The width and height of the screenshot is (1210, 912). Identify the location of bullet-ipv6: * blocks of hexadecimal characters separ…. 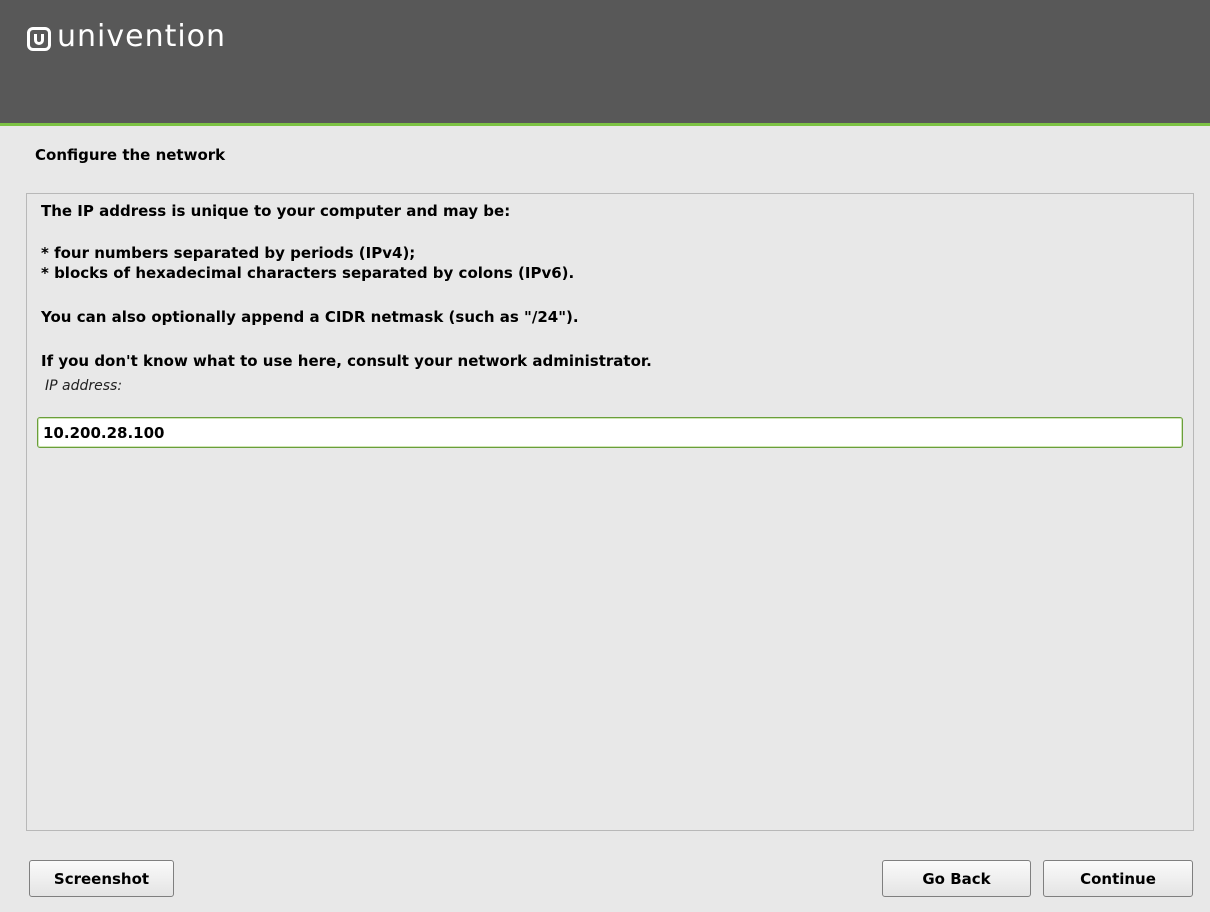
(308, 273).